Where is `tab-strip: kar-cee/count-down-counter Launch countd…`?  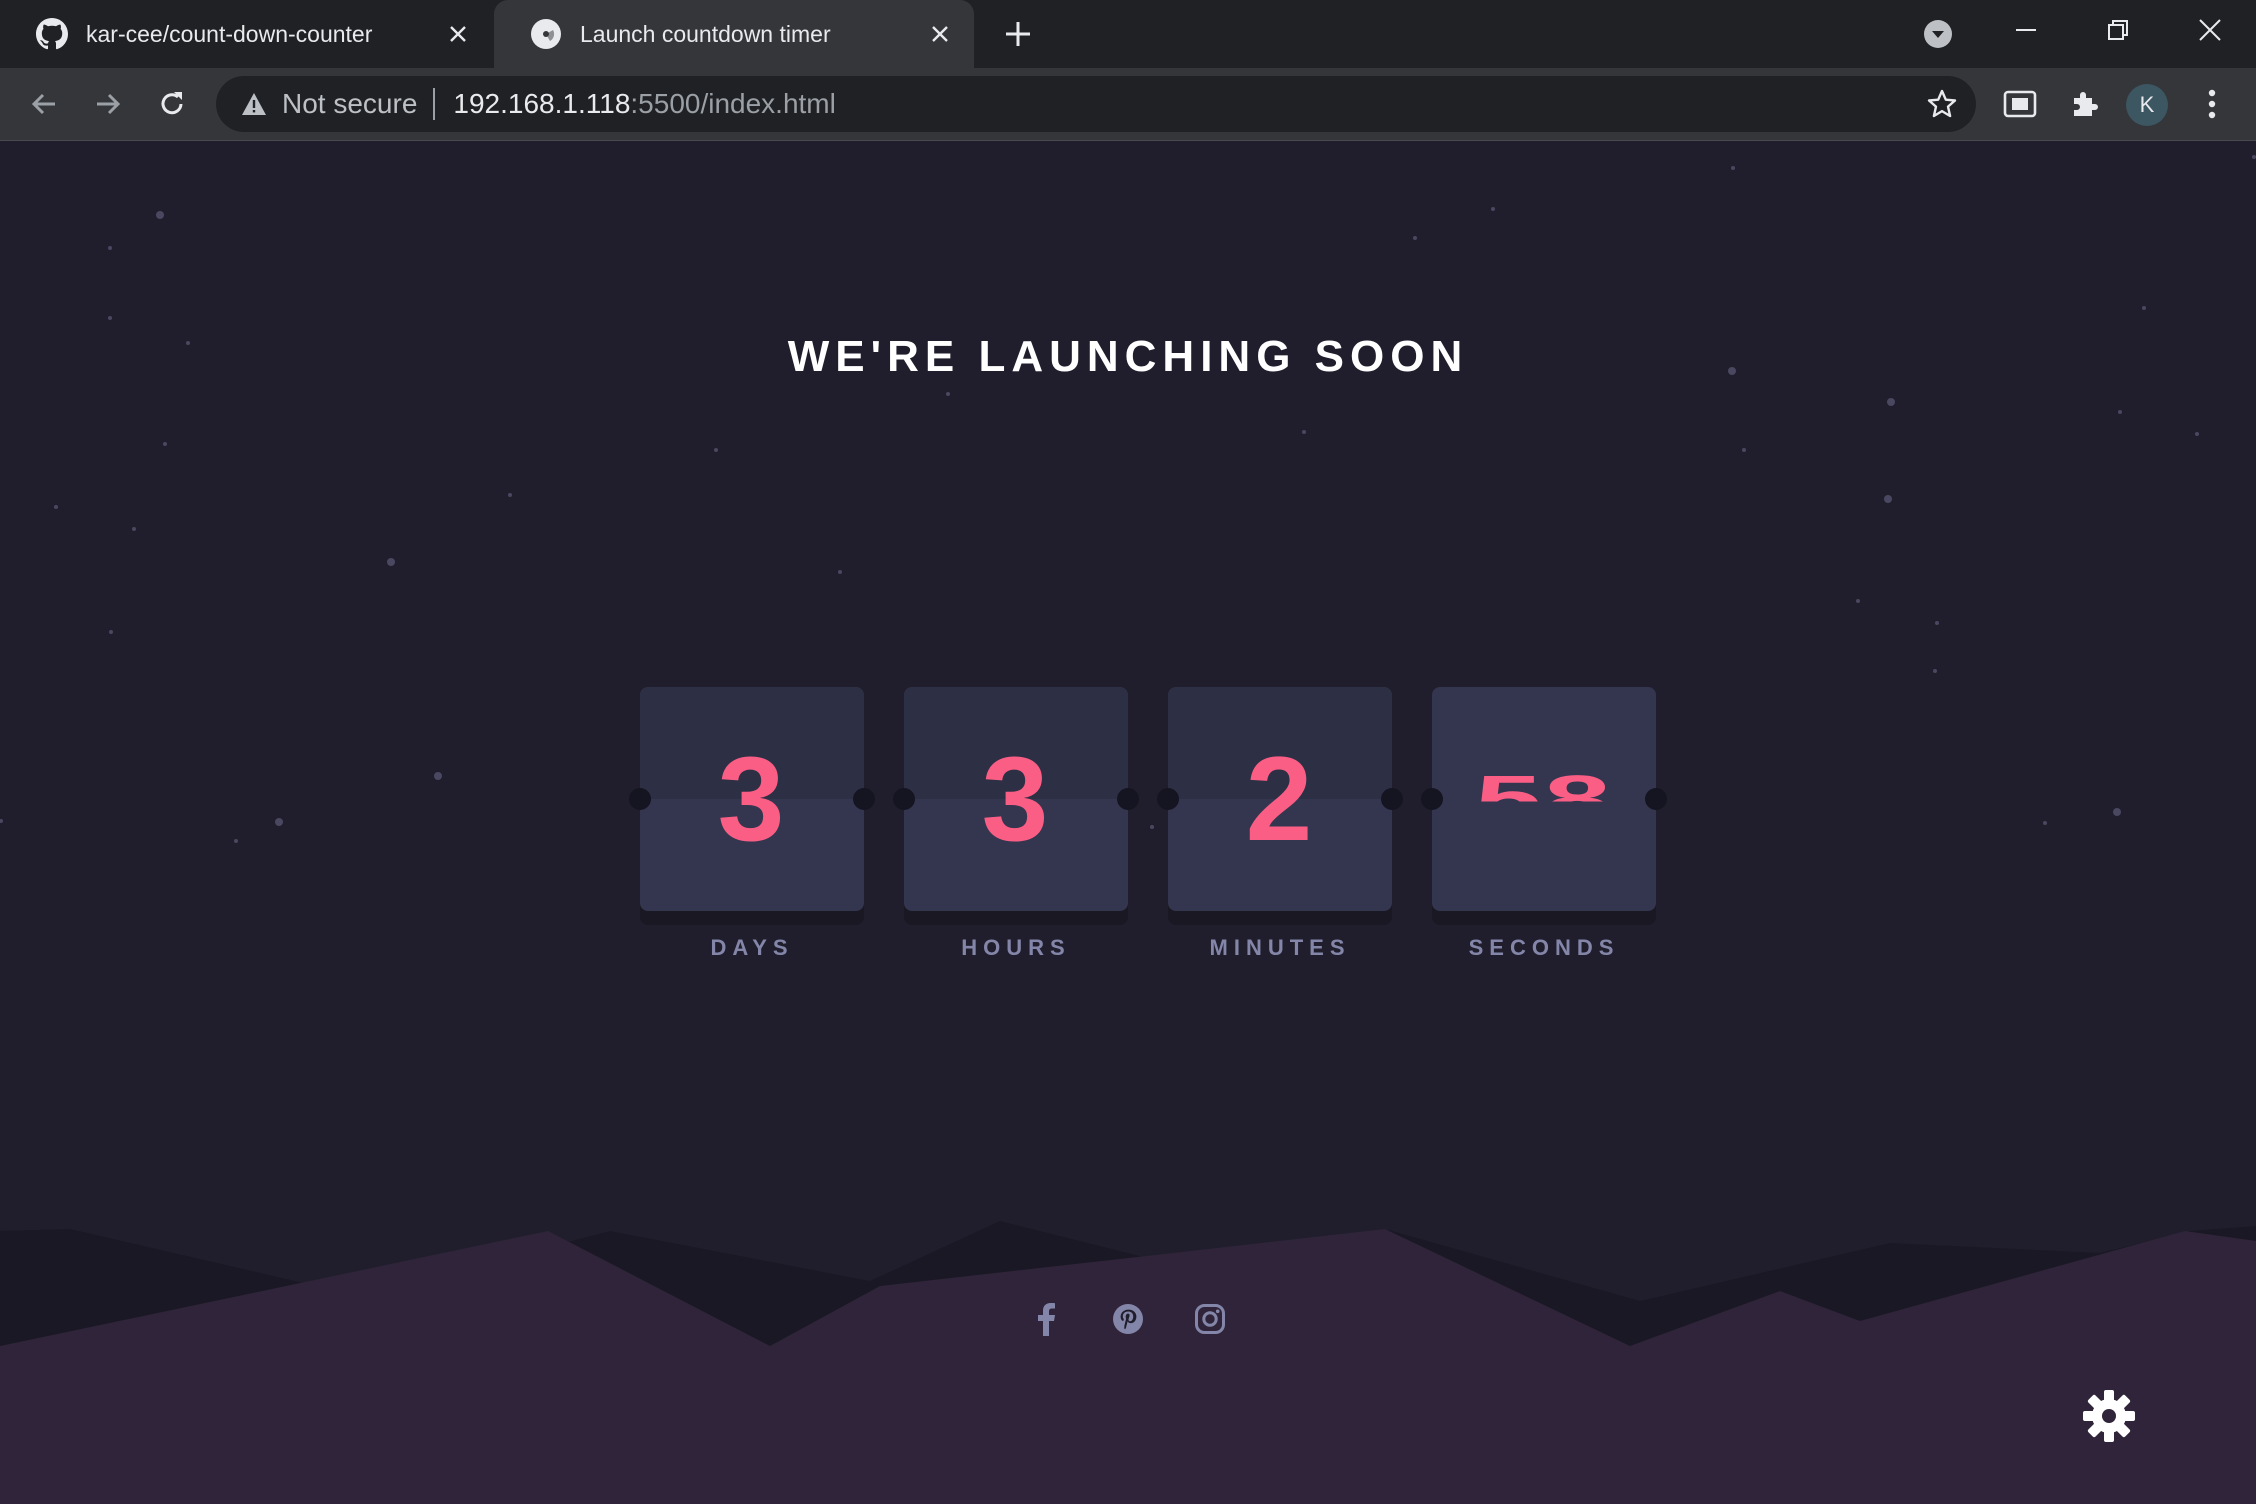 tab-strip: kar-cee/count-down-counter Launch countd… is located at coordinates (1128, 34).